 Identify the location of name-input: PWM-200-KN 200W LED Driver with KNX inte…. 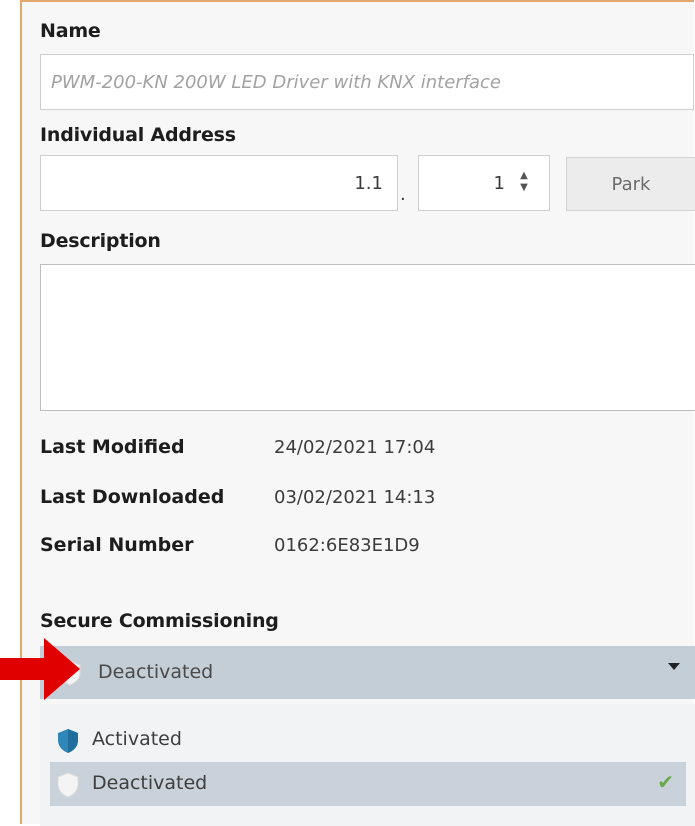
(367, 82).